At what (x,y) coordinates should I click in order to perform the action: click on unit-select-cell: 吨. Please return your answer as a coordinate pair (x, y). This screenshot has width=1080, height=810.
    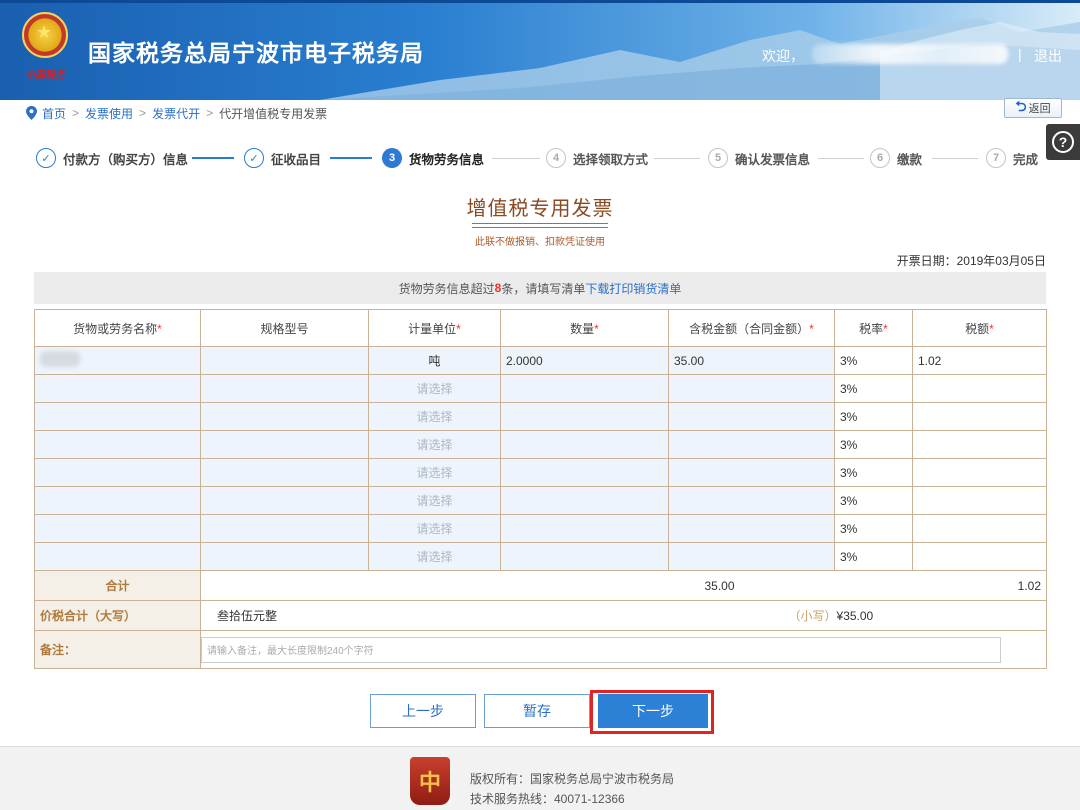
    Looking at the image, I should click on (434, 360).